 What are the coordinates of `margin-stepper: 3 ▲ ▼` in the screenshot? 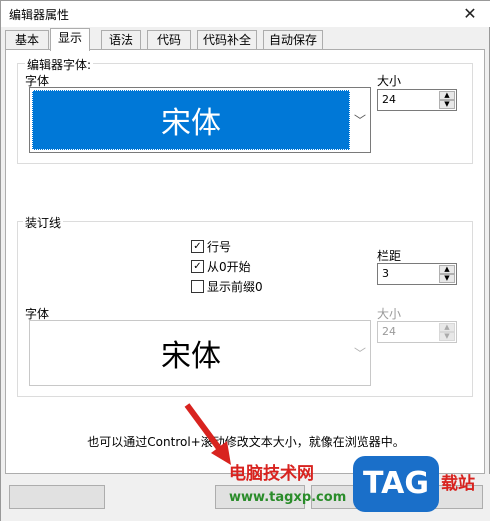 It's located at (417, 274).